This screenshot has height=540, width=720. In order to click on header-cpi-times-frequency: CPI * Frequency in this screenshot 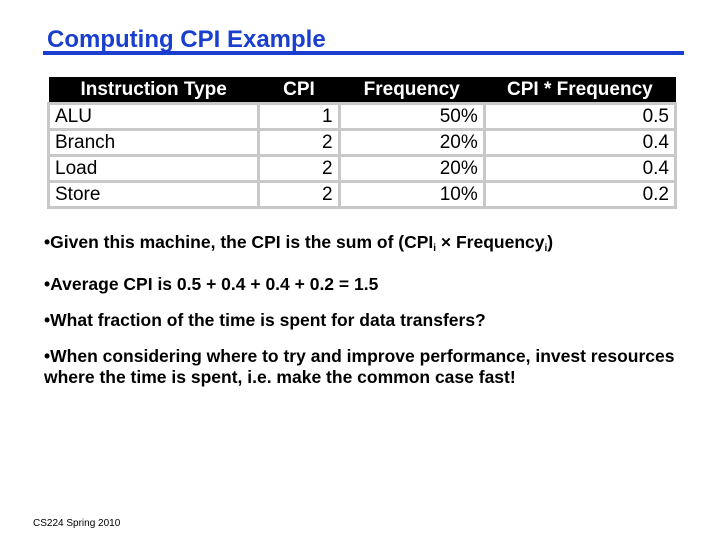, I will do `click(580, 90)`.